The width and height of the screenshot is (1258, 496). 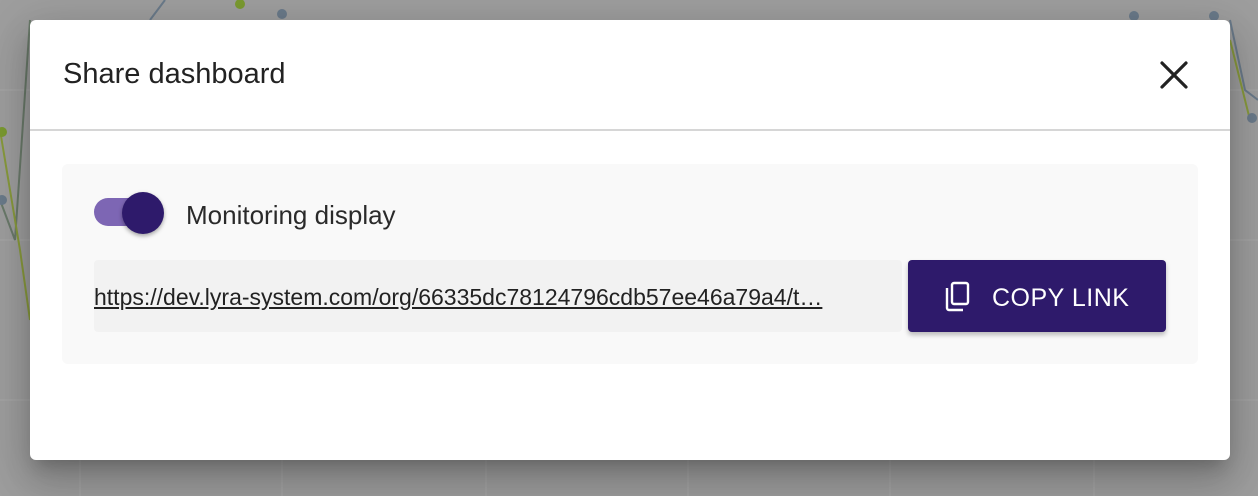 What do you see at coordinates (1061, 298) in the screenshot?
I see `copy-link-label: COPY LINK` at bounding box center [1061, 298].